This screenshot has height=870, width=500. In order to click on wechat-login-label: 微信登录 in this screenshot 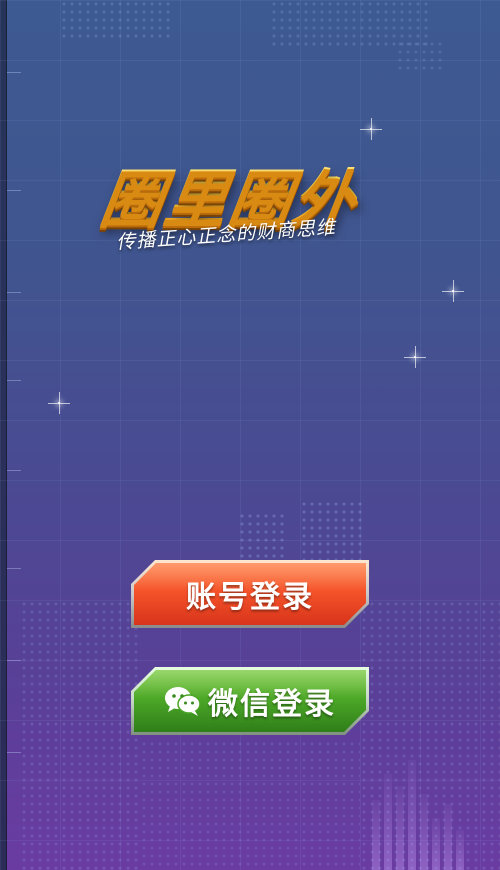, I will do `click(272, 704)`.